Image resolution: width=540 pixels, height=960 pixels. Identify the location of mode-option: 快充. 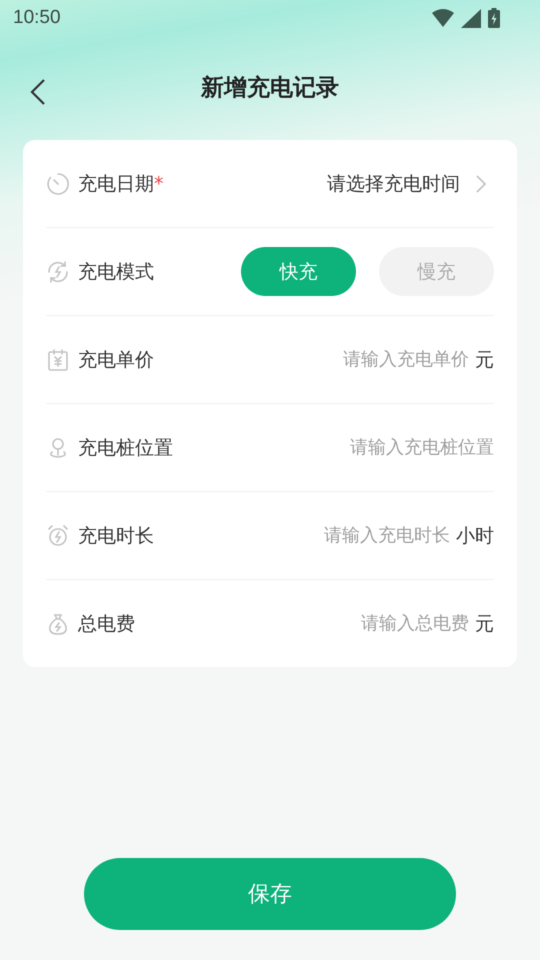
(298, 271).